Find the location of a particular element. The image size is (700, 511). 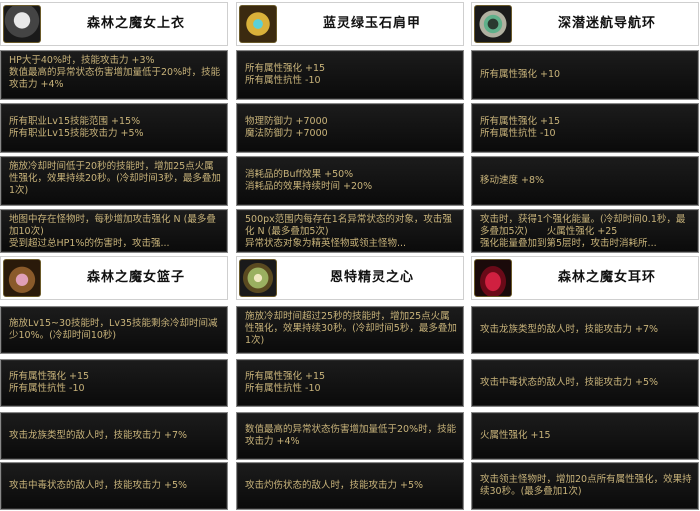

item-name: 森林之魔女耳环 is located at coordinates (606, 277).